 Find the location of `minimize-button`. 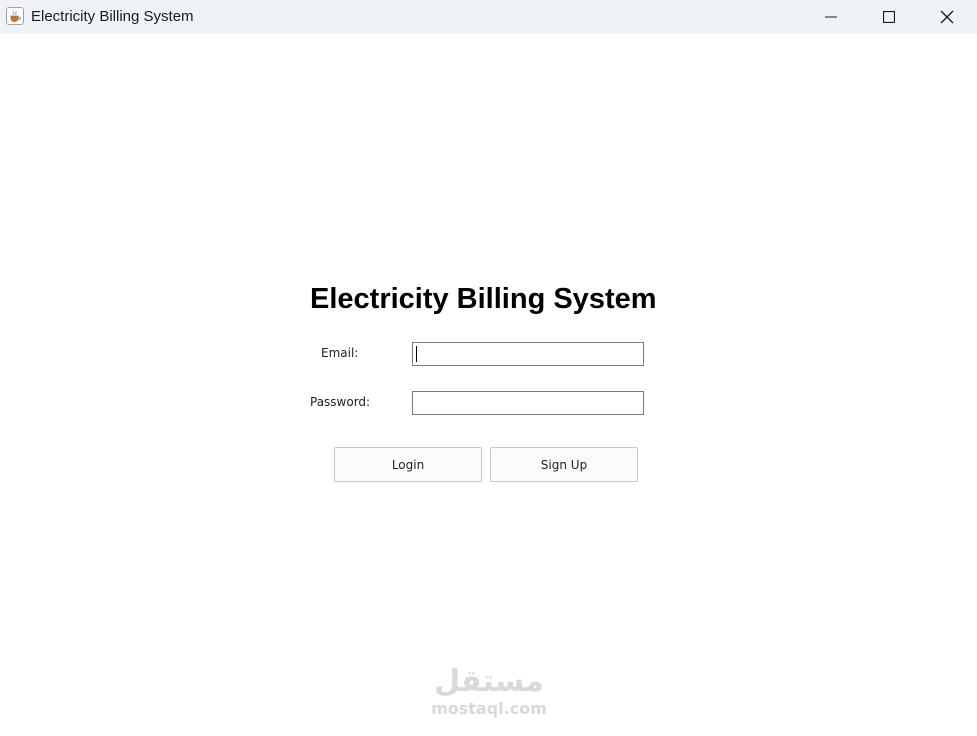

minimize-button is located at coordinates (831, 17).